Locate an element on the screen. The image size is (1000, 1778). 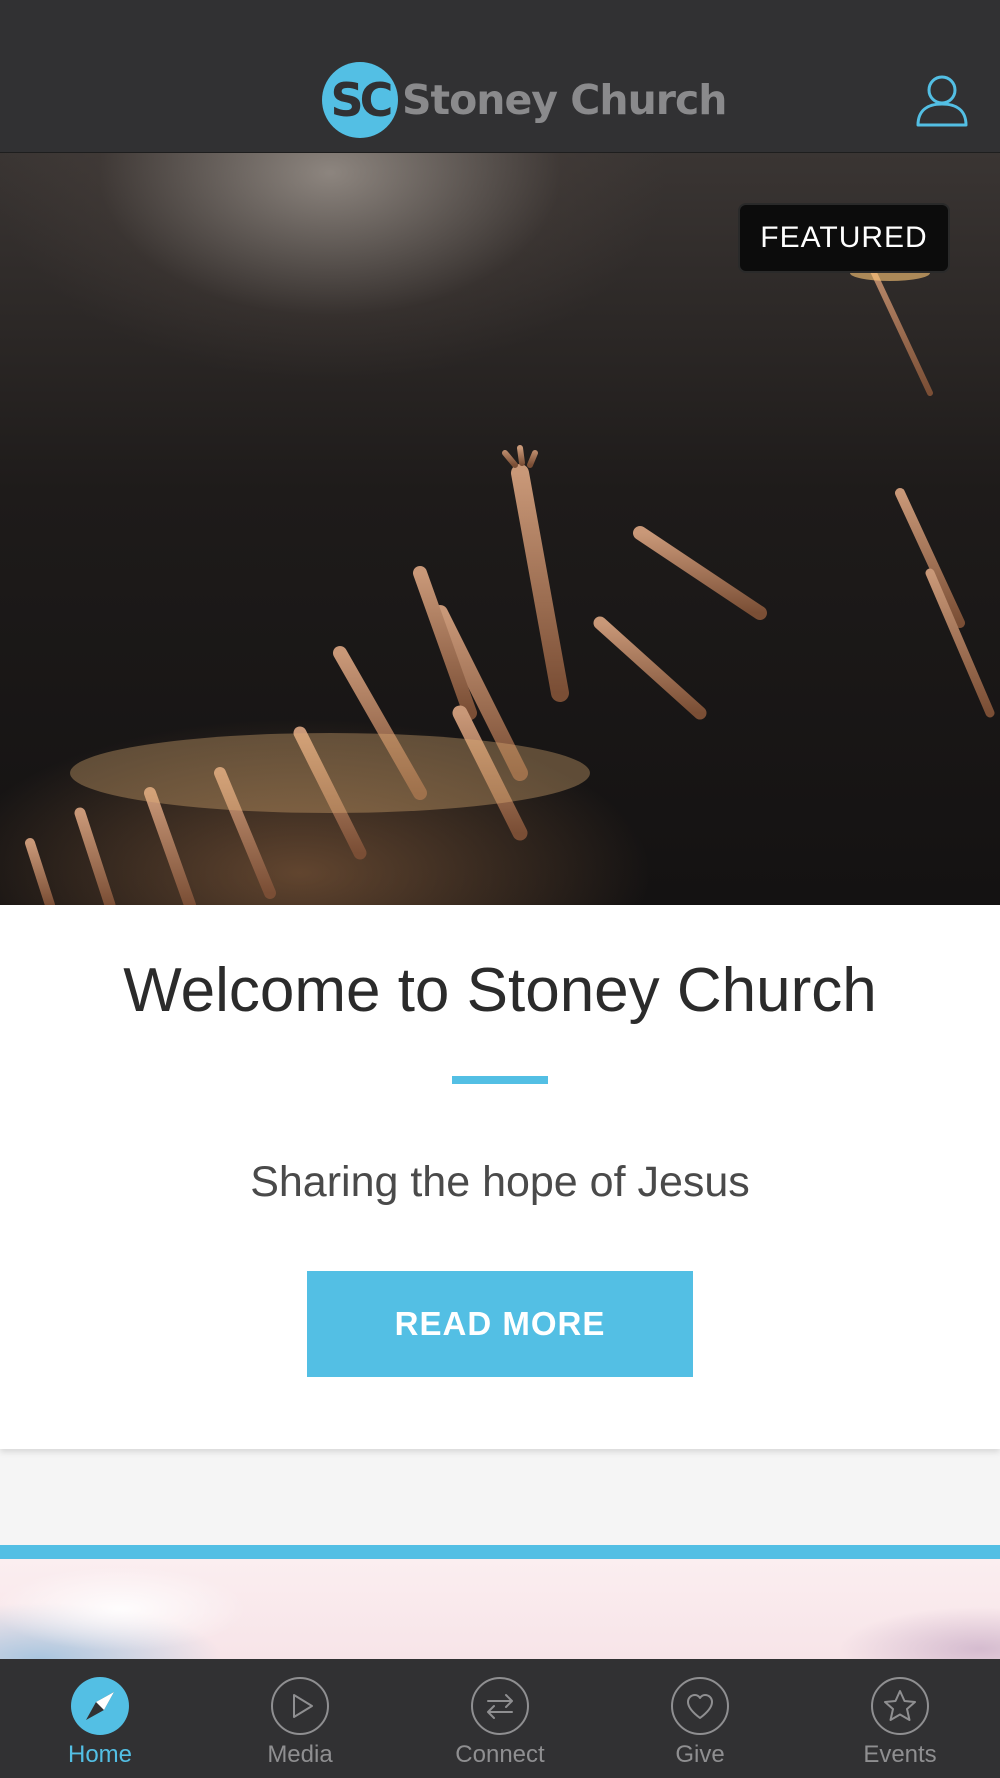
card-title: Welcome to Stoney Church is located at coordinates (500, 990).